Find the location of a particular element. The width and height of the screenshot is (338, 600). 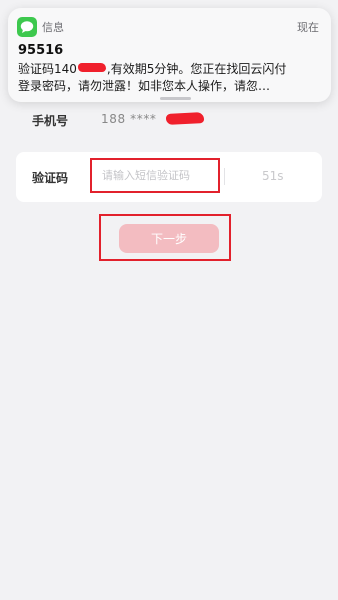

sms-code-input is located at coordinates (155, 175).